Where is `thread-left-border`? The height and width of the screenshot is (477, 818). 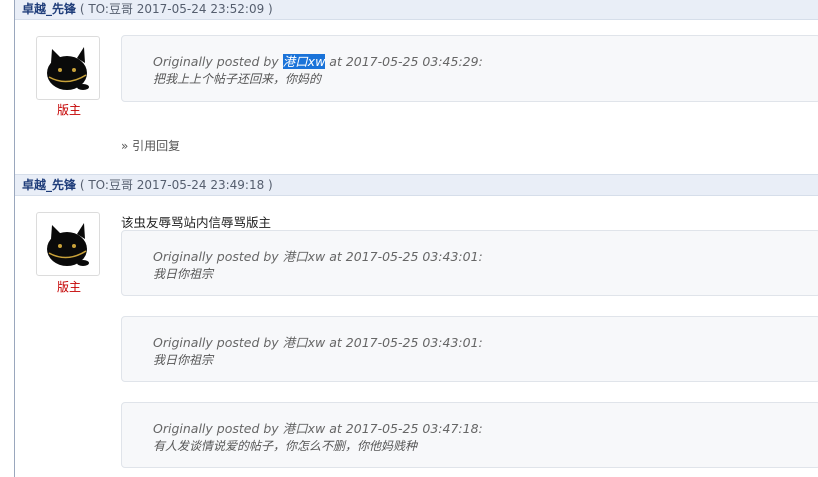 thread-left-border is located at coordinates (14, 238).